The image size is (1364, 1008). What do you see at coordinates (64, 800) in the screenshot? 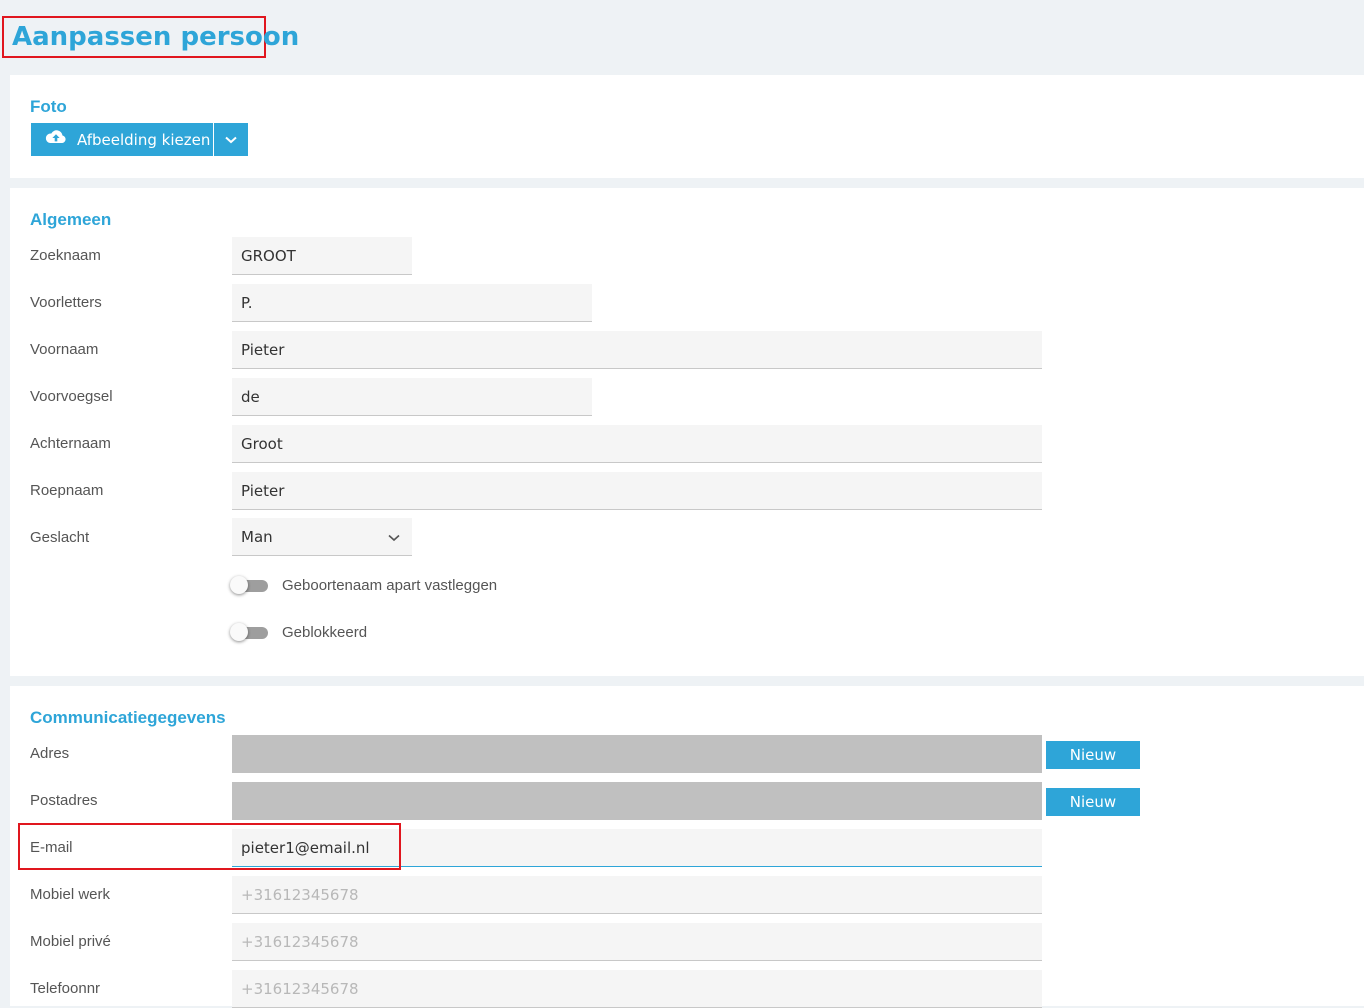
I see `postadres-label: Postadres` at bounding box center [64, 800].